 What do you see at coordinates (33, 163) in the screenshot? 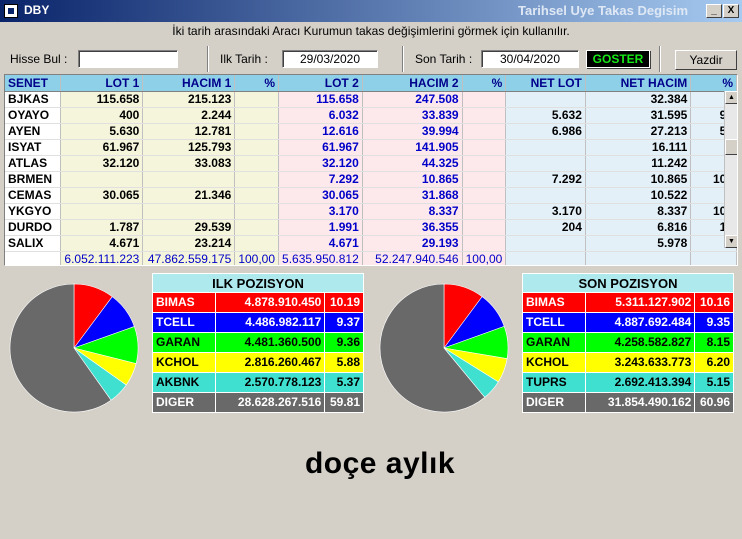
I see `table-cell: ATLAS` at bounding box center [33, 163].